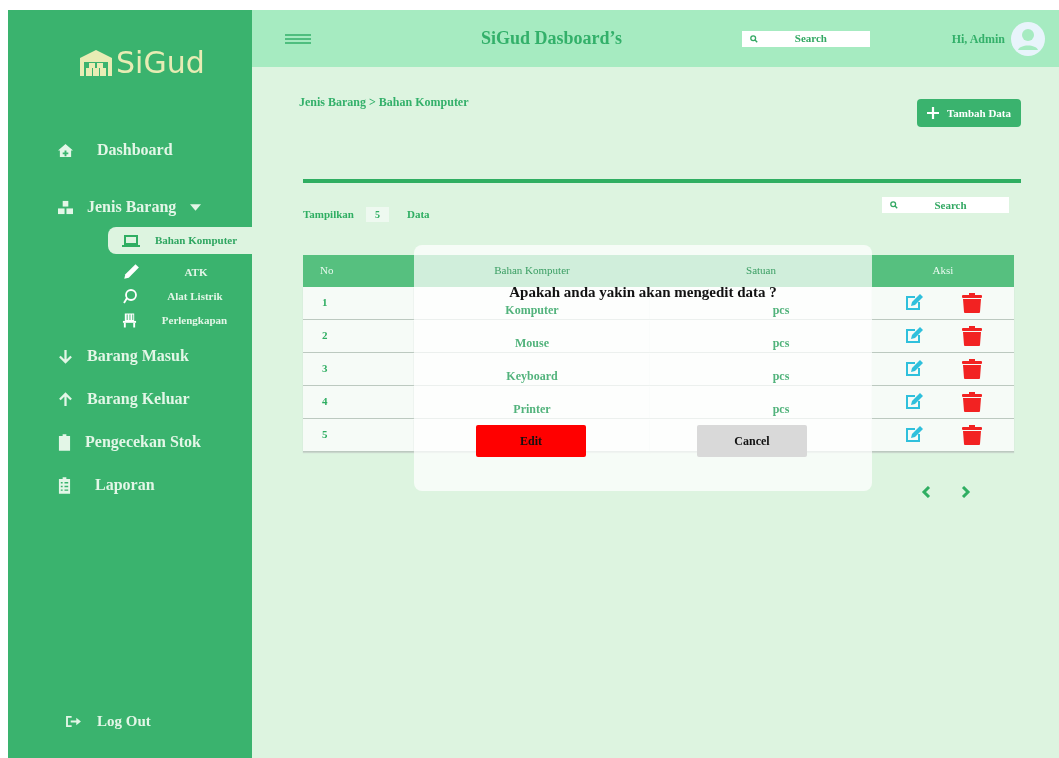  What do you see at coordinates (129, 320) in the screenshot?
I see `chair-icon` at bounding box center [129, 320].